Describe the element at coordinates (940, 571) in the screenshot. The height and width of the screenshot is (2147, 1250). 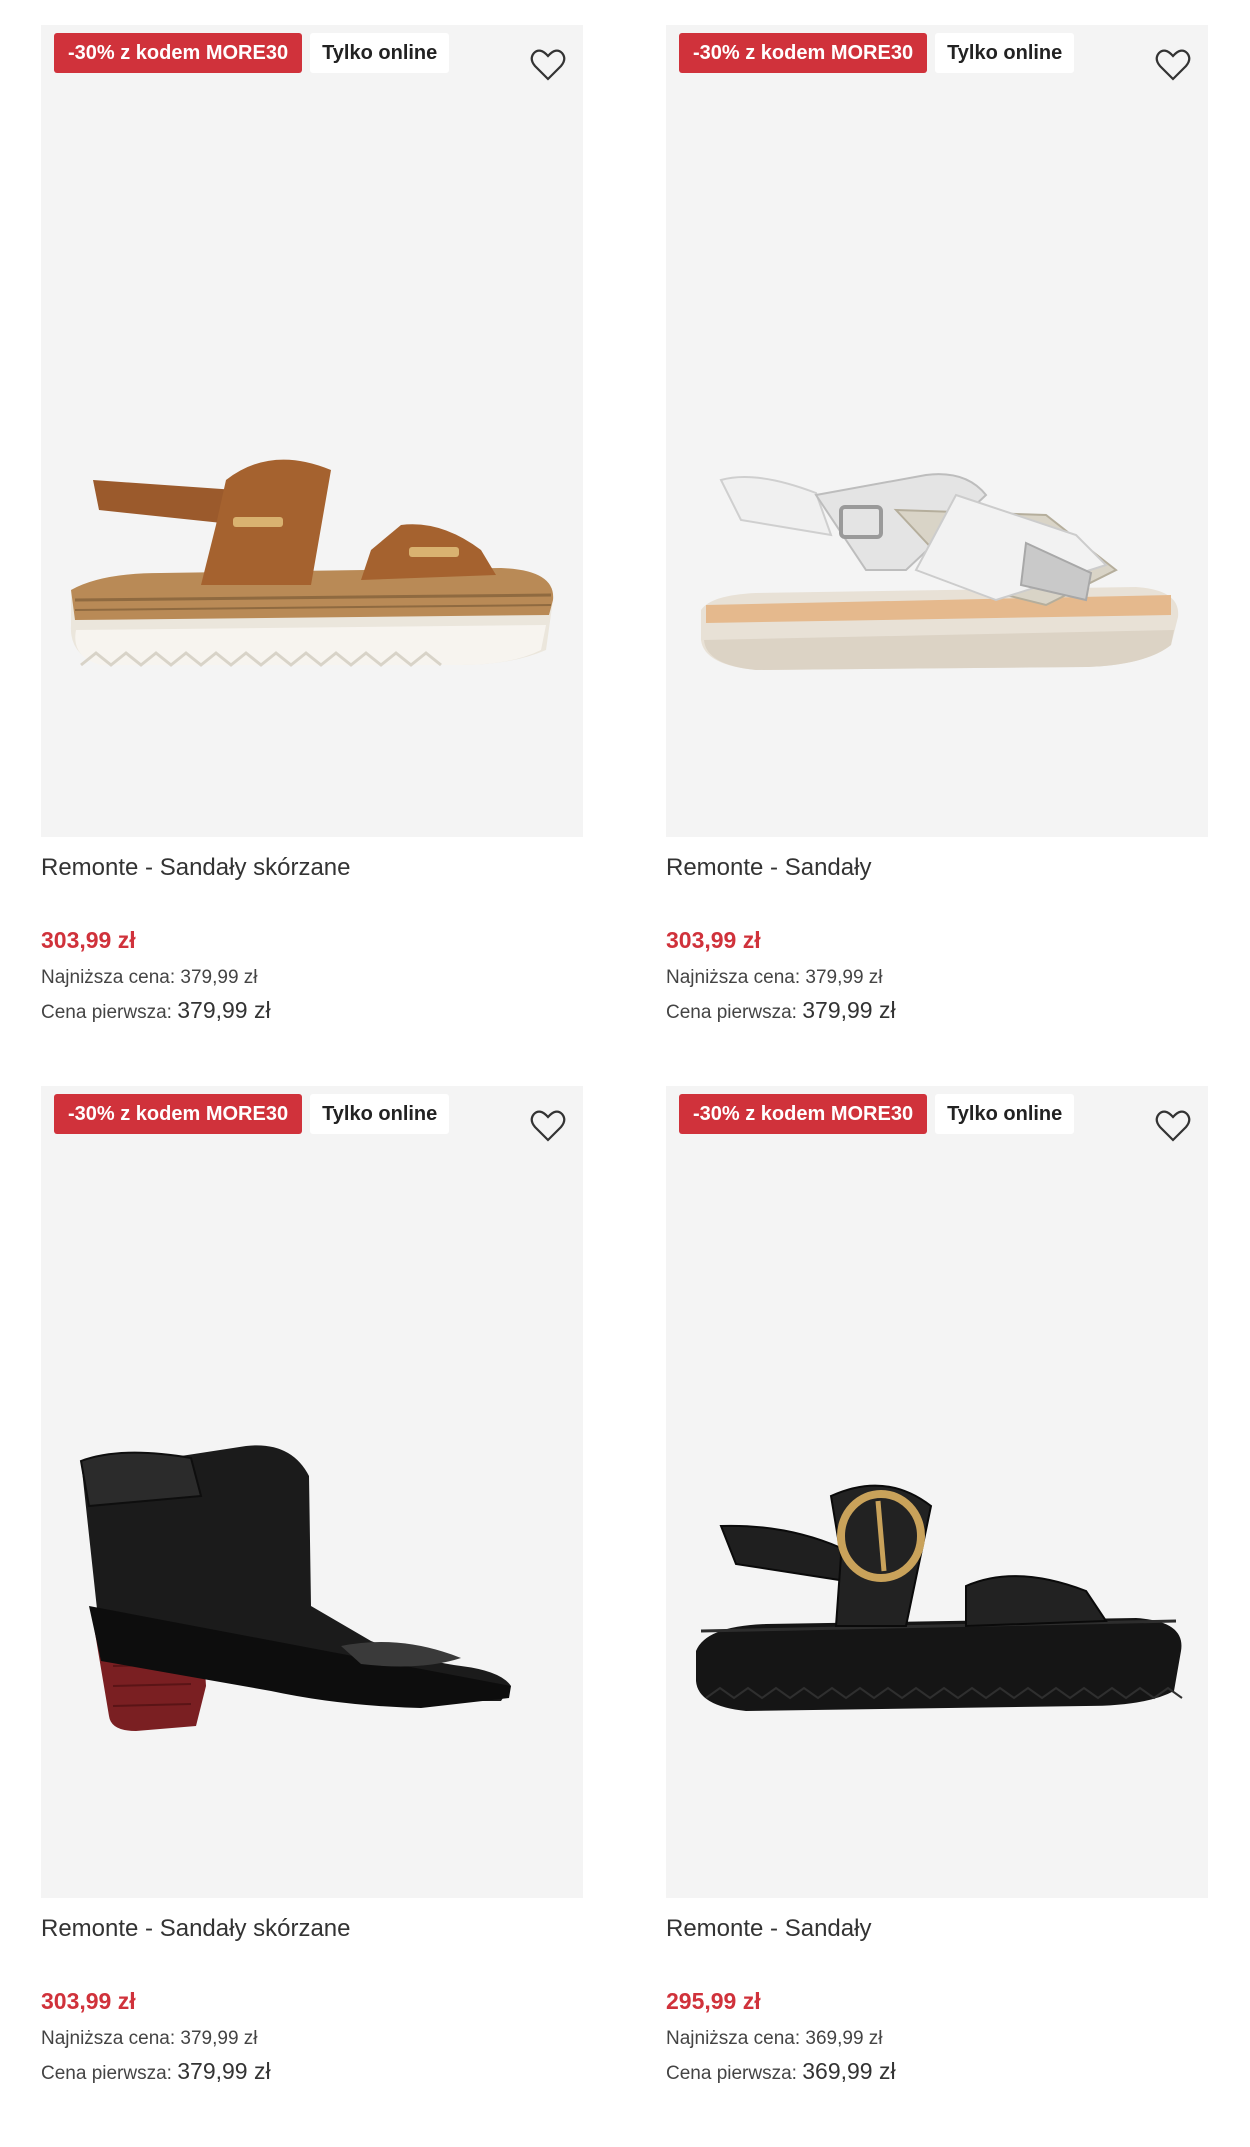
I see `silver-white-strappy-sandal-image` at that location.